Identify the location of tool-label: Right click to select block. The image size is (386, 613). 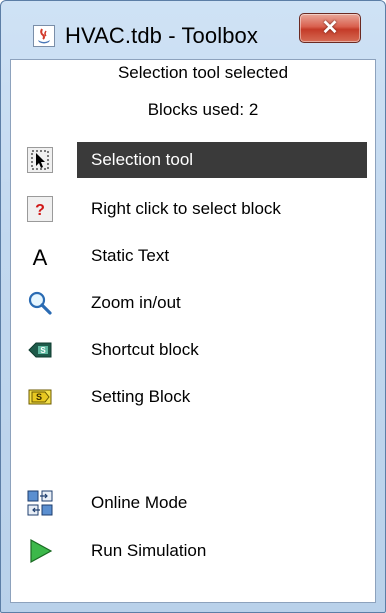
(186, 208).